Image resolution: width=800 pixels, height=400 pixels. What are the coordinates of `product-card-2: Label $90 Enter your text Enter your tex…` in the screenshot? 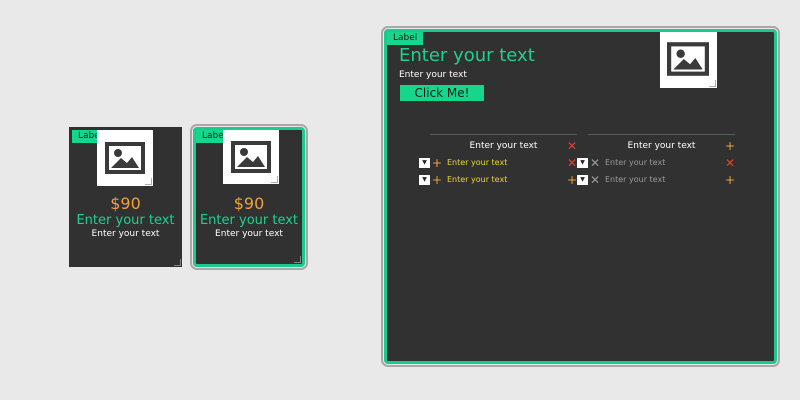 It's located at (249, 197).